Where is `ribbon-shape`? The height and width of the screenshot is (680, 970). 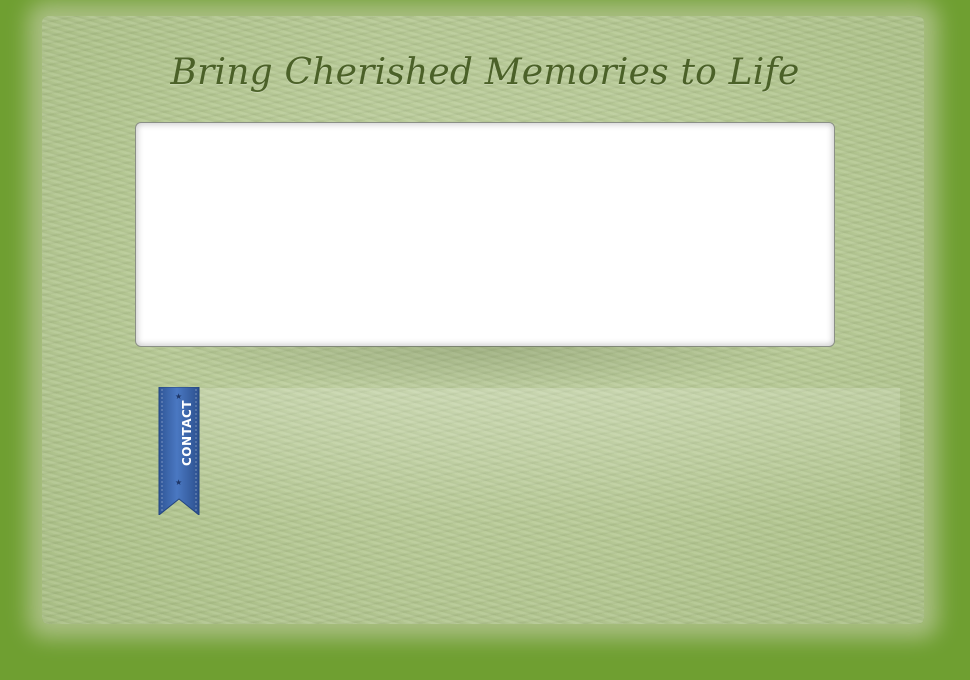 ribbon-shape is located at coordinates (179, 451).